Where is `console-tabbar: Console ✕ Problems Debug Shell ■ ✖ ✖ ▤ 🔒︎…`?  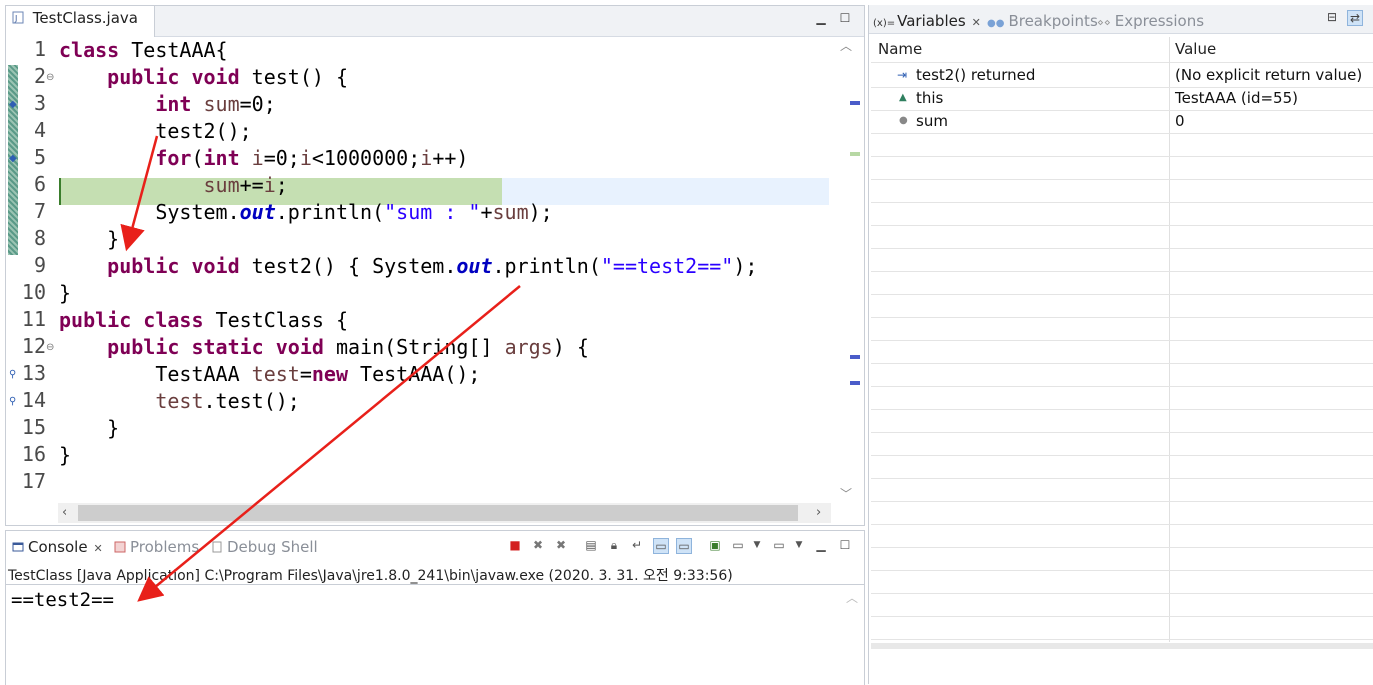 console-tabbar: Console ✕ Problems Debug Shell ■ ✖ ✖ ▤ 🔒︎… is located at coordinates (435, 545).